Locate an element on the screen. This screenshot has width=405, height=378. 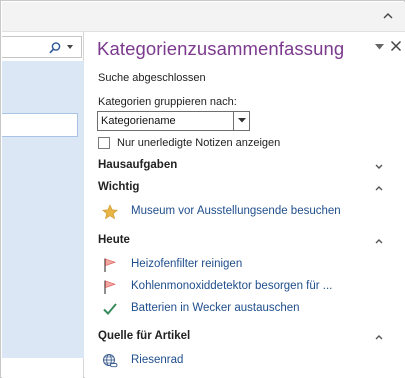
item-label: Museum vor Ausstellungsende besuchen is located at coordinates (236, 211).